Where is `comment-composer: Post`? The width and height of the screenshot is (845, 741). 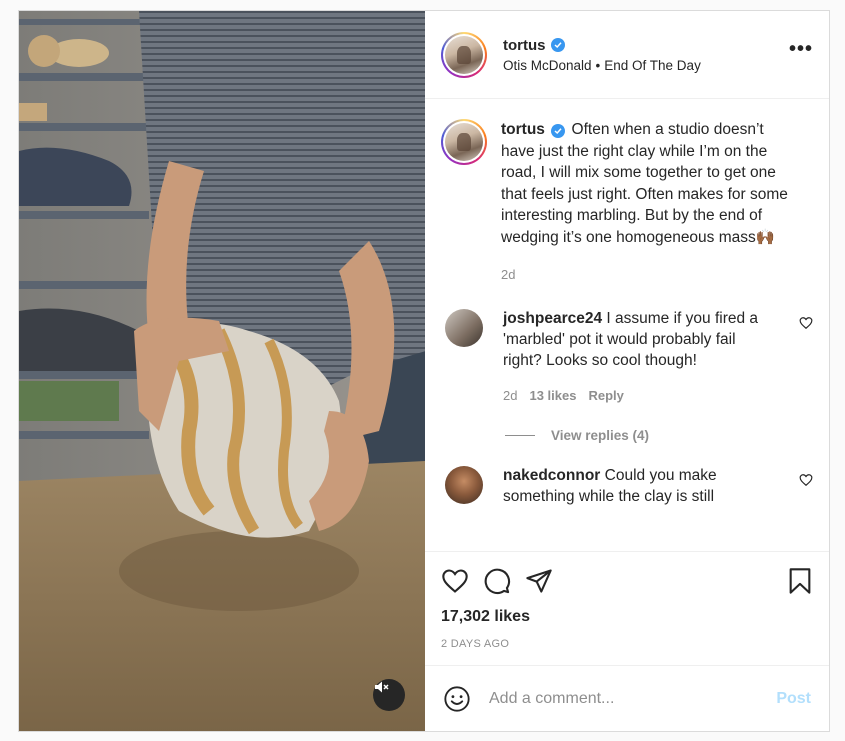
comment-composer: Post is located at coordinates (627, 698).